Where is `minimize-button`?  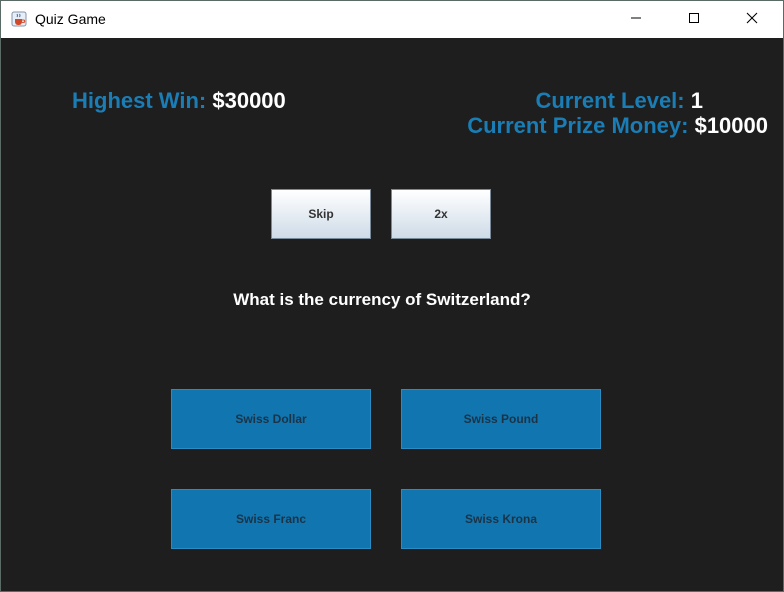 minimize-button is located at coordinates (636, 19).